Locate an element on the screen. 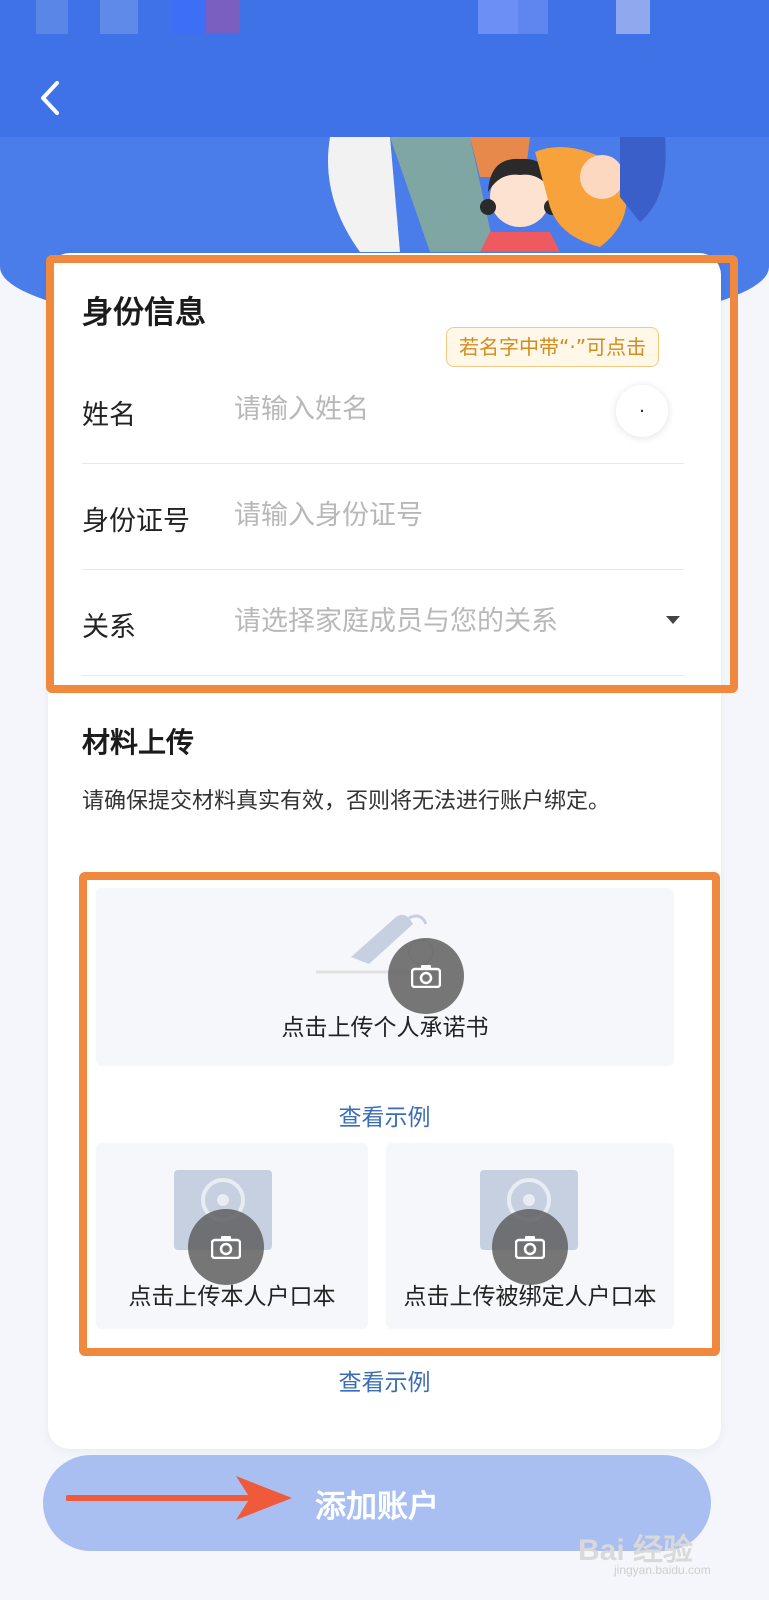 The width and height of the screenshot is (769, 1600). annotation-arrow-icon is located at coordinates (179, 1498).